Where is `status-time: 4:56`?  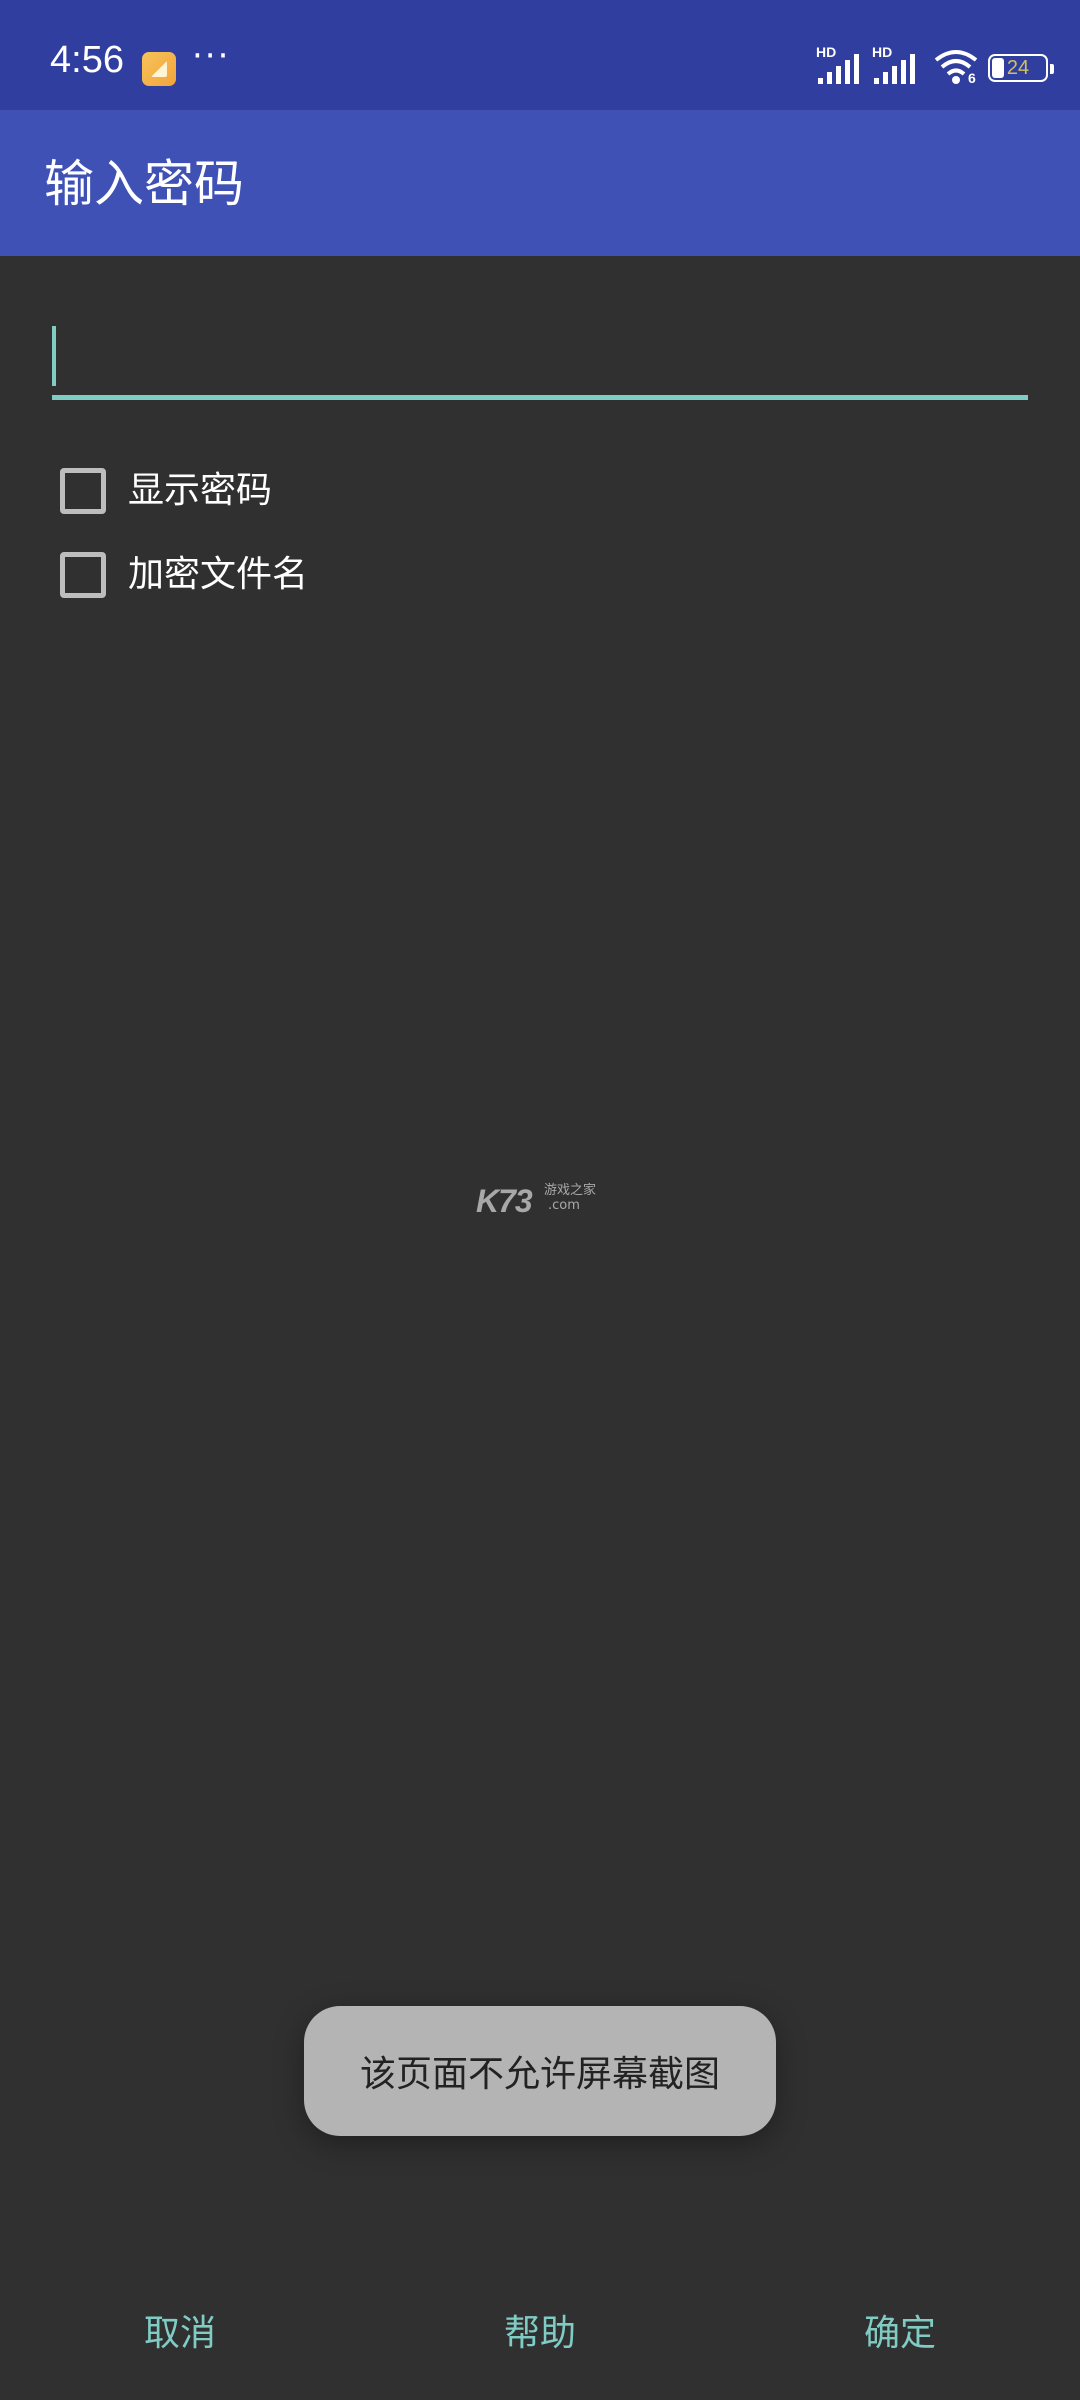
status-time: 4:56 is located at coordinates (87, 60).